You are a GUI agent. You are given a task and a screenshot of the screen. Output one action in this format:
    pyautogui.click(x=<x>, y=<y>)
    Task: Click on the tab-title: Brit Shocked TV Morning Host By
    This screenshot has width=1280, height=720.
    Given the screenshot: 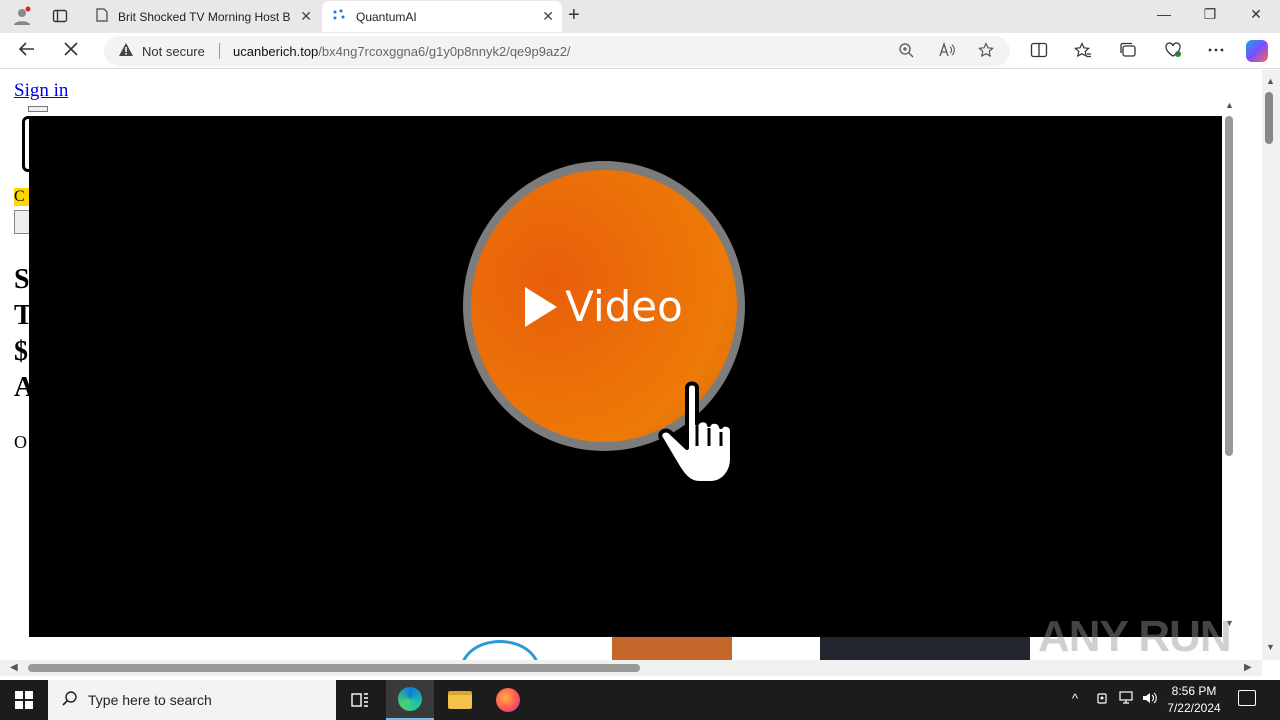 What is the action you would take?
    pyautogui.click(x=204, y=16)
    